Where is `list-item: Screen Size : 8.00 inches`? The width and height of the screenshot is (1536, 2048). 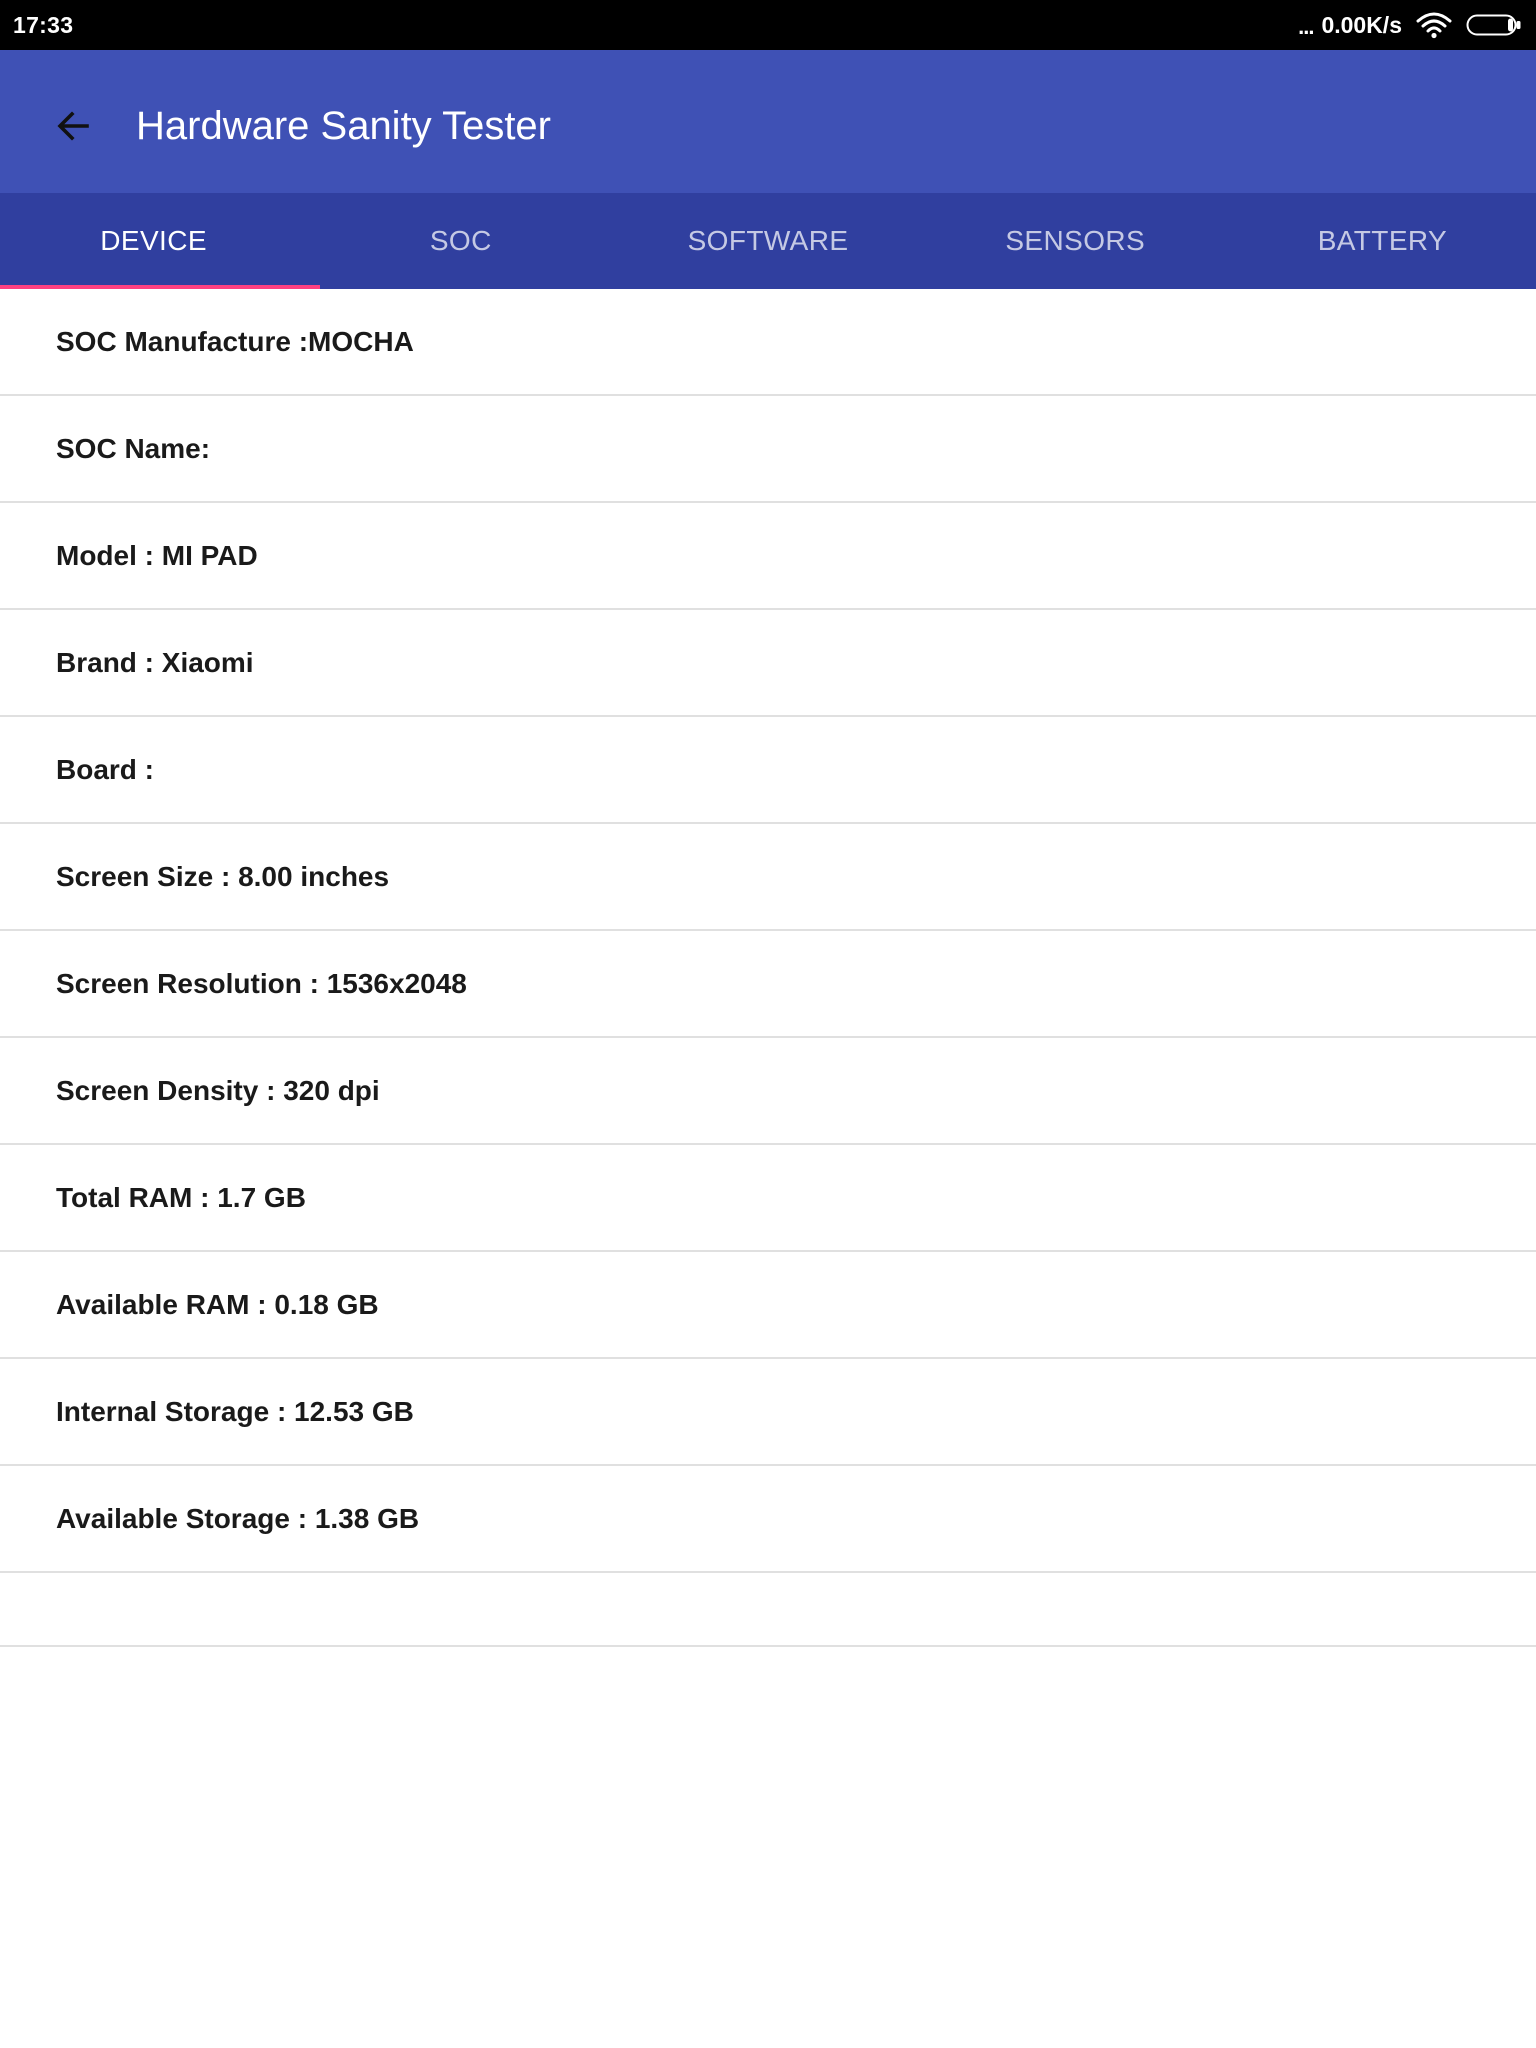 list-item: Screen Size : 8.00 inches is located at coordinates (768, 877).